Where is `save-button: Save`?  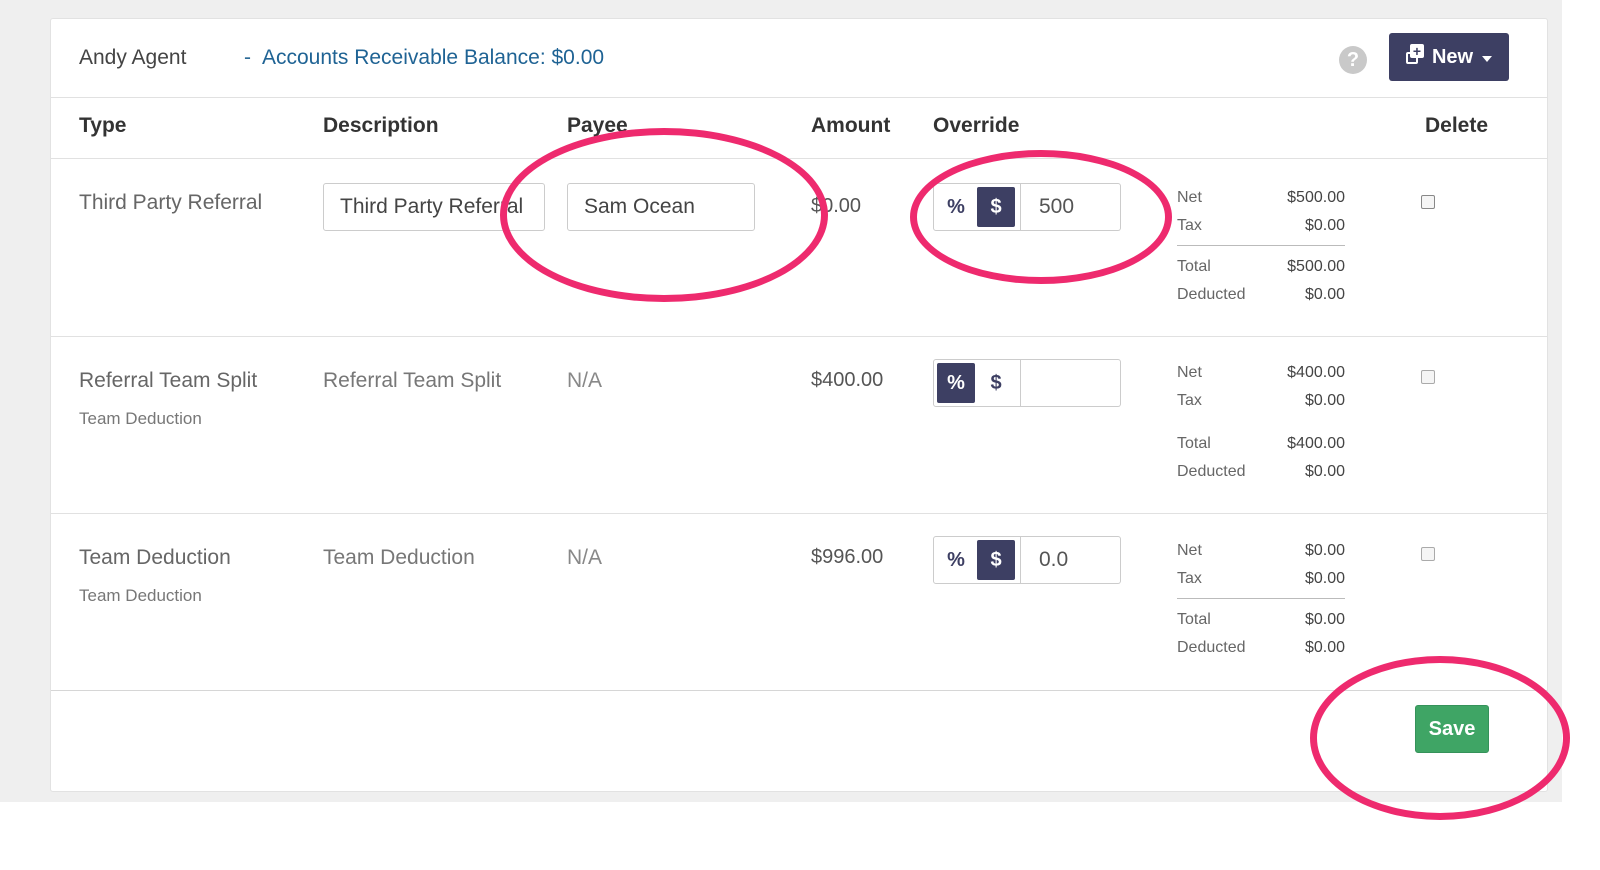 save-button: Save is located at coordinates (1452, 729).